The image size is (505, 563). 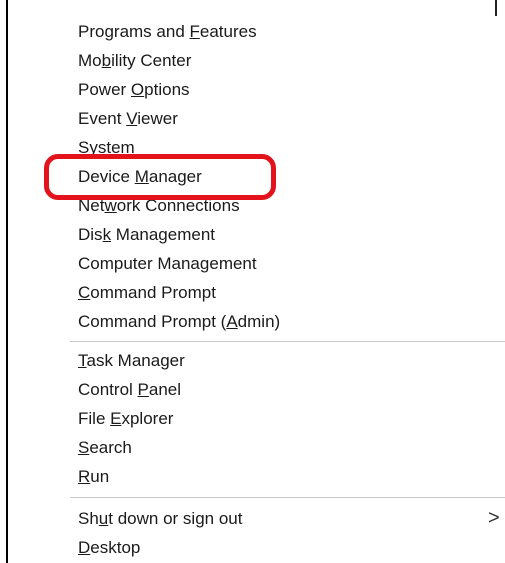 What do you see at coordinates (256, 205) in the screenshot?
I see `menu-item-network-connections: Network Connections` at bounding box center [256, 205].